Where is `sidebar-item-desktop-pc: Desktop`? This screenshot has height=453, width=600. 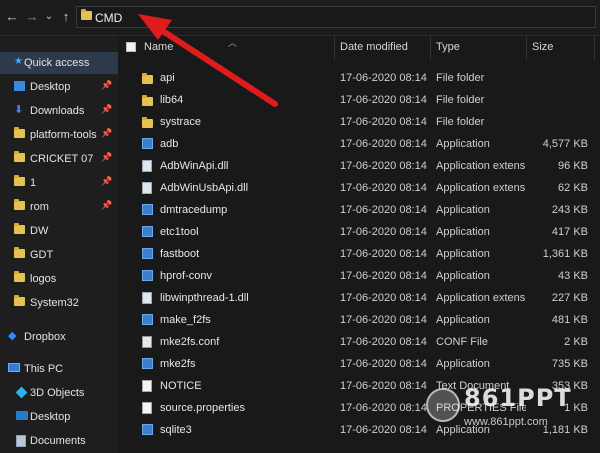
sidebar-item-desktop-pc: Desktop is located at coordinates (59, 417).